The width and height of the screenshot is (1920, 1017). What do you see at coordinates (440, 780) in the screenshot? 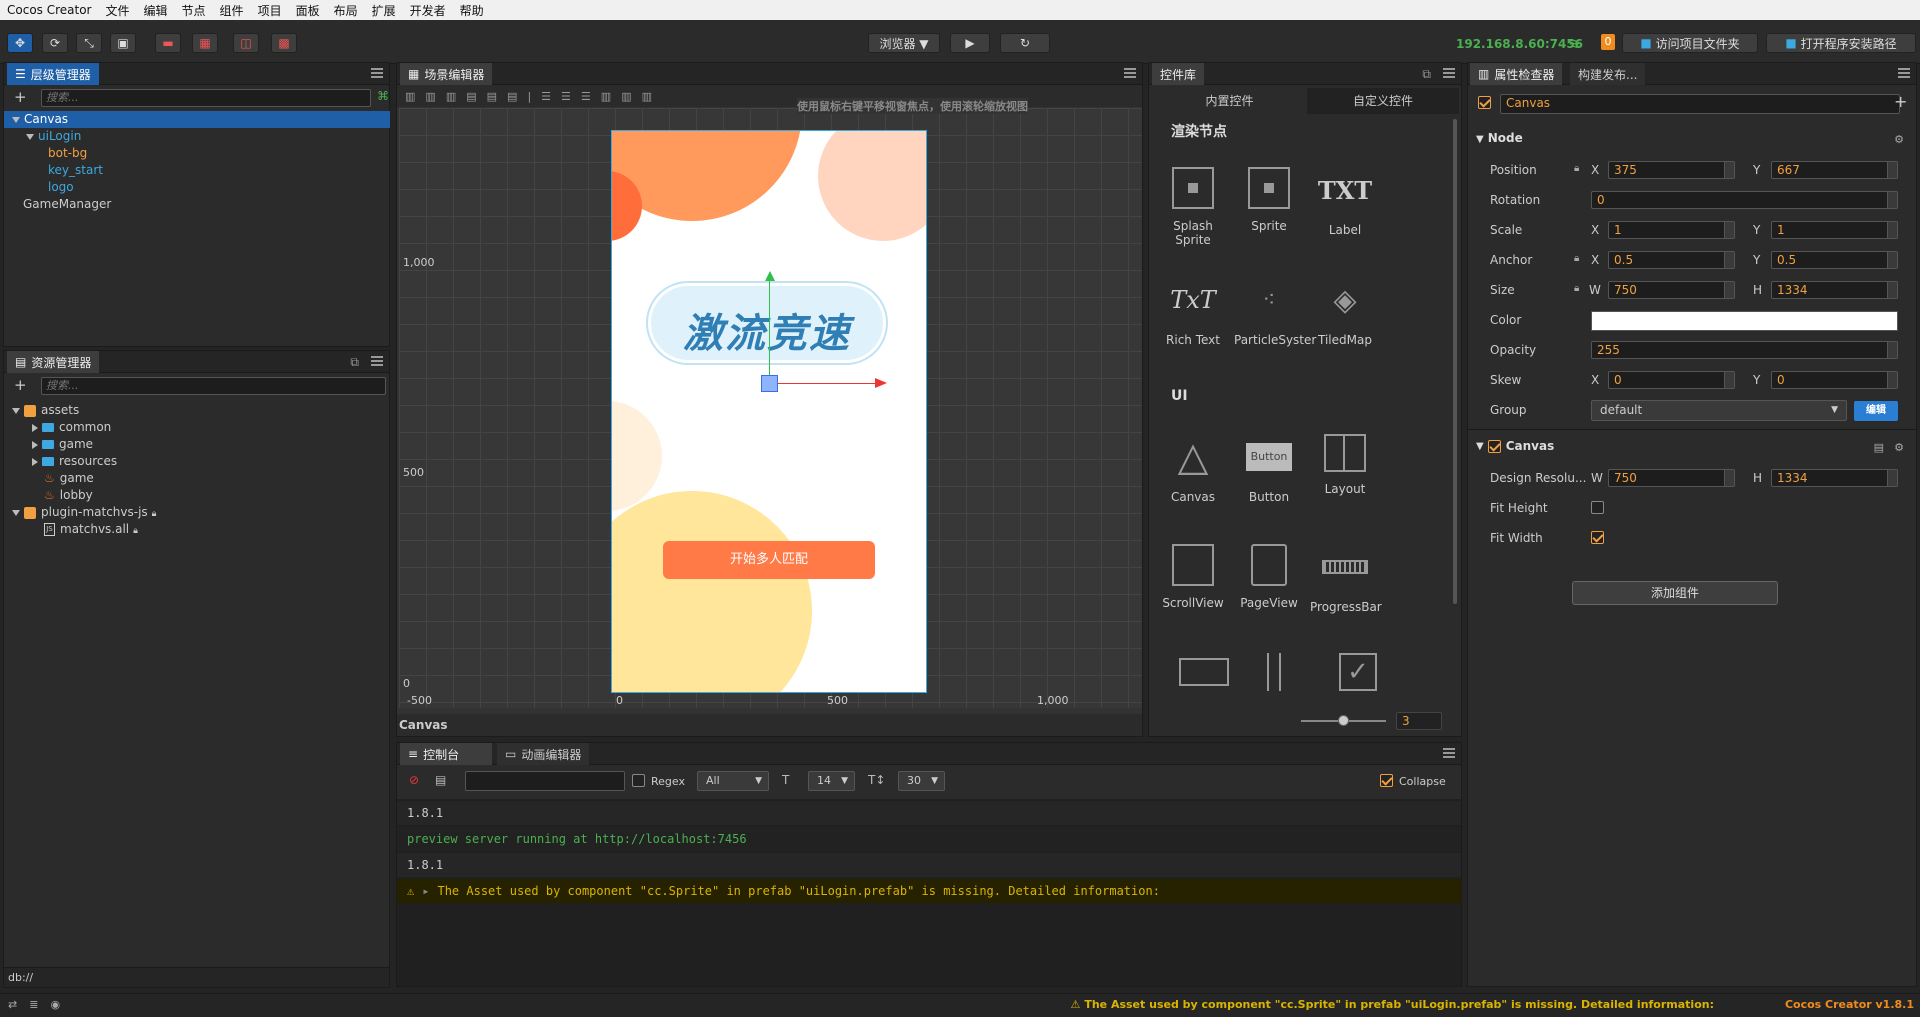
I see `open-log-file-icon: ▤` at bounding box center [440, 780].